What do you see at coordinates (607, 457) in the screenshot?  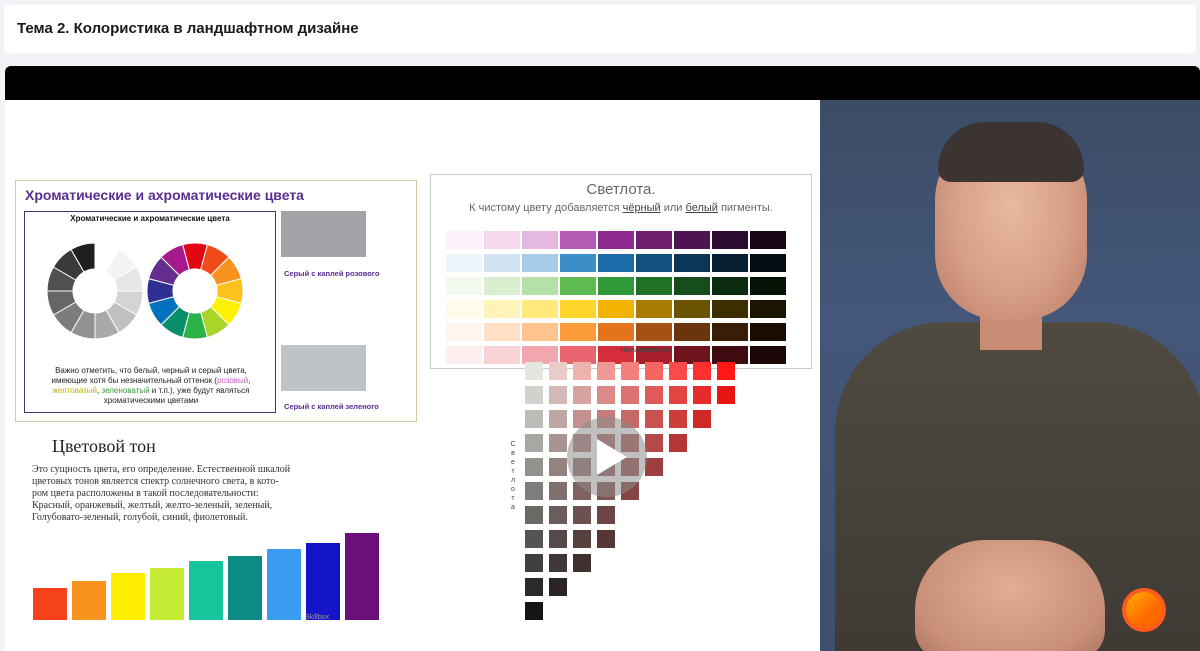 I see `play-icon` at bounding box center [607, 457].